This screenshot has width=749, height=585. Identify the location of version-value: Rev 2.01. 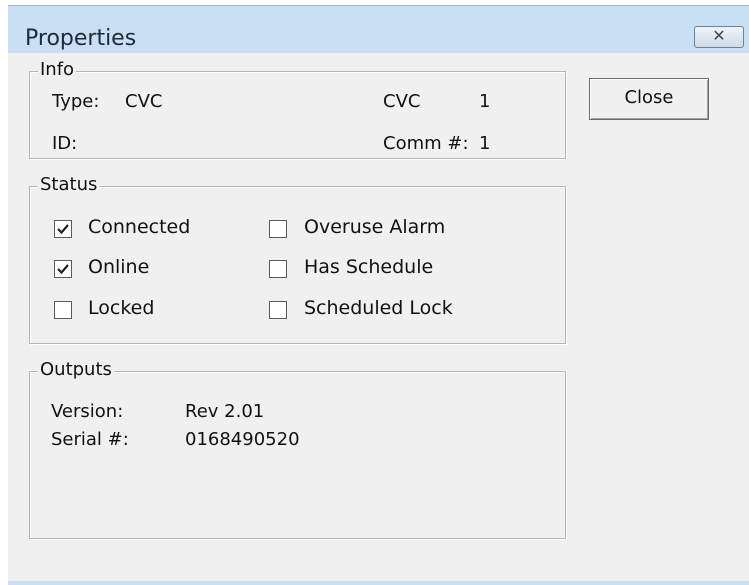
(225, 411).